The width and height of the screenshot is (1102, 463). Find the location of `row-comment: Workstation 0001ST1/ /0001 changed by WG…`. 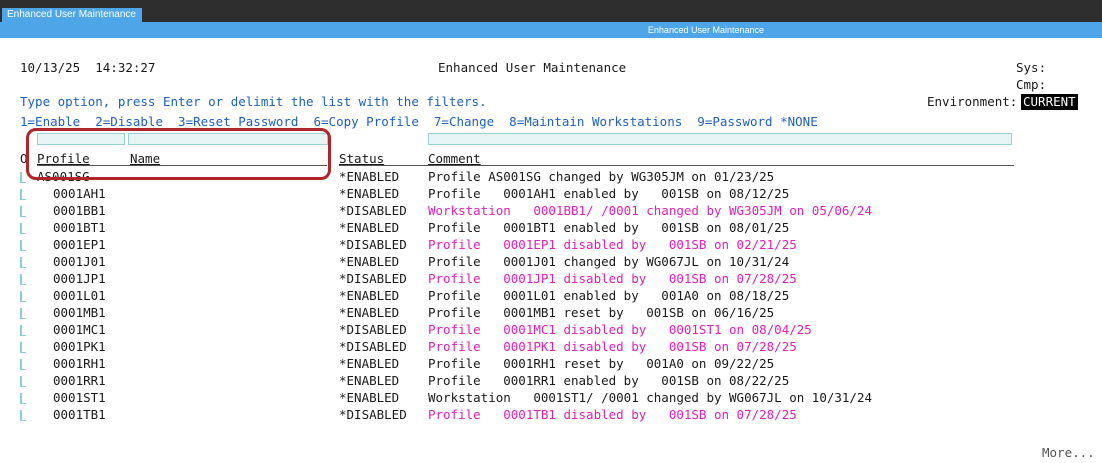

row-comment: Workstation 0001ST1/ /0001 changed by WG… is located at coordinates (650, 397).